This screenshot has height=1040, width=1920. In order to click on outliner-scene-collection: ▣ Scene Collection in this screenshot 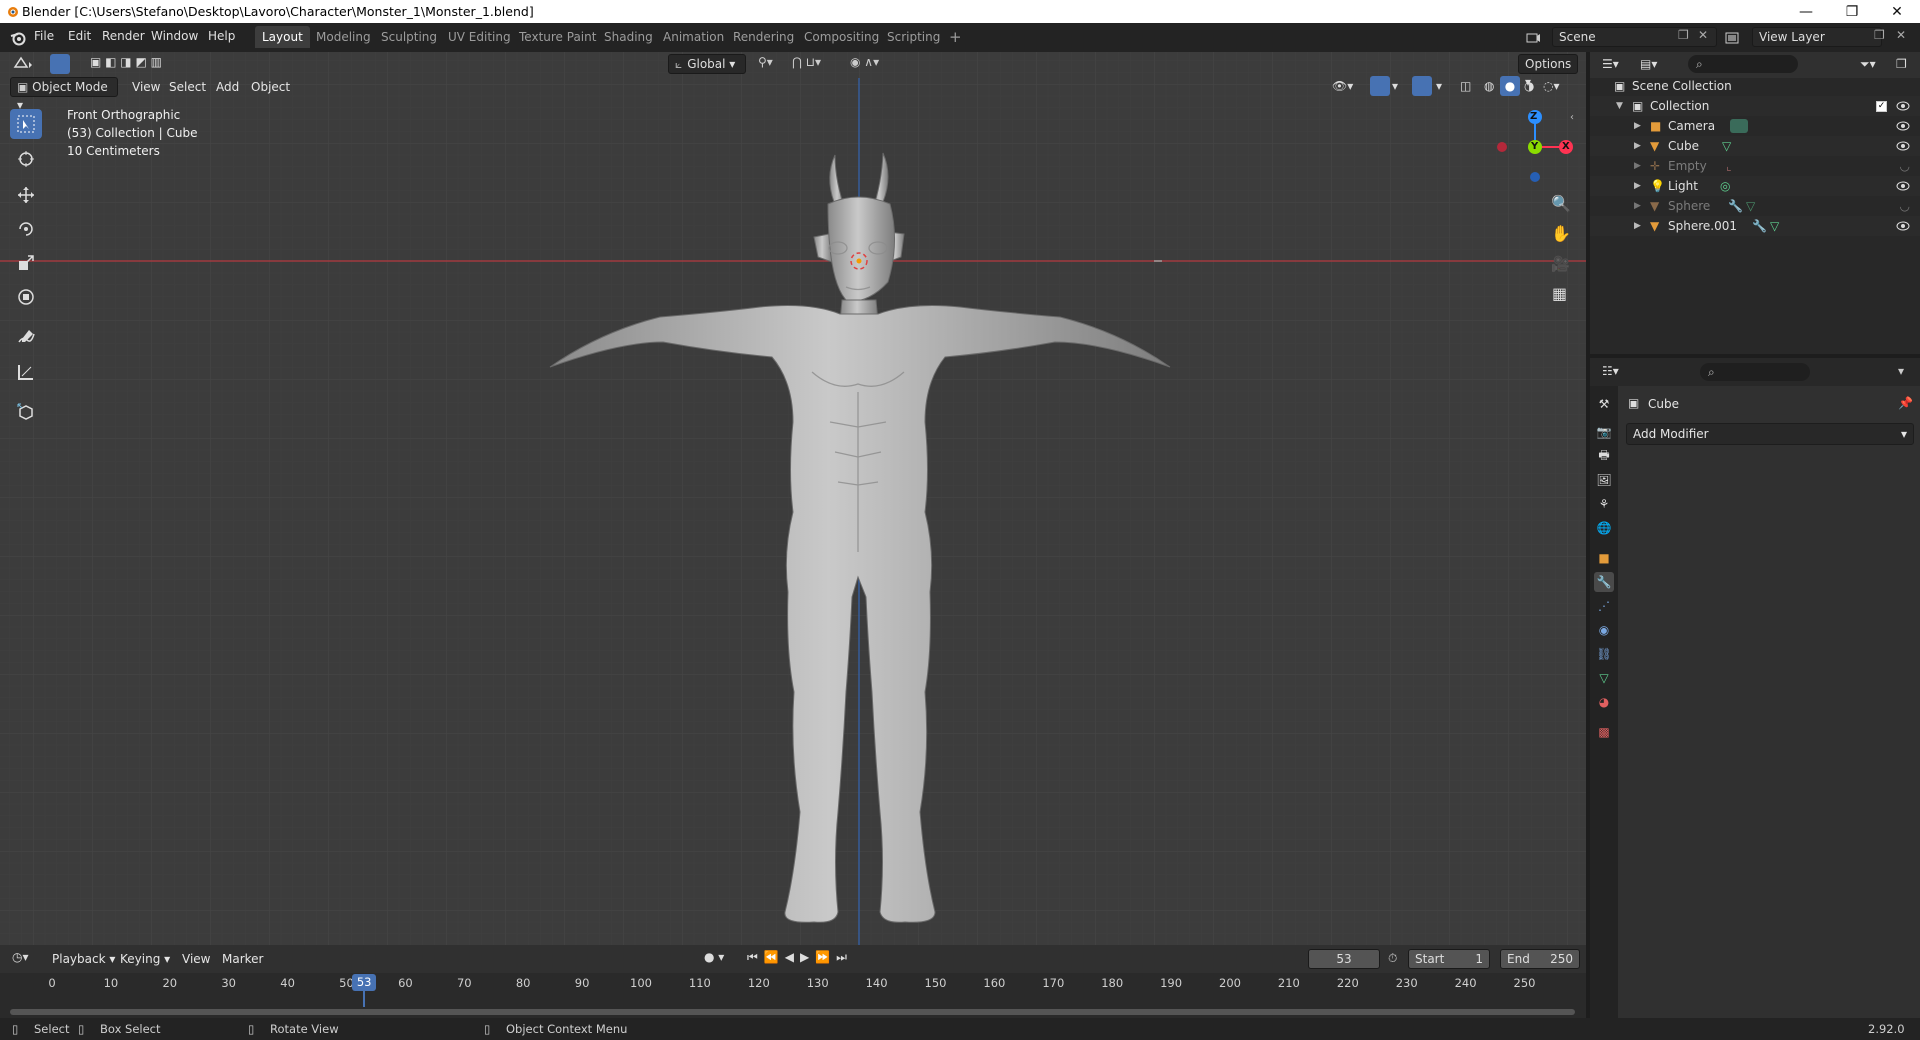, I will do `click(1755, 86)`.